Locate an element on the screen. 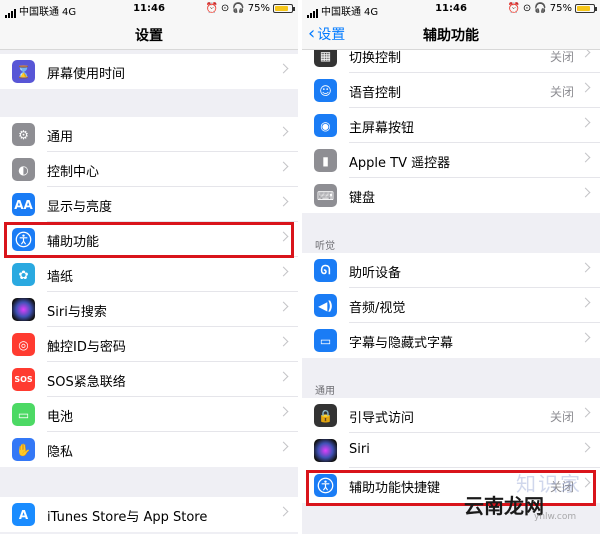 This screenshot has height=534, width=600. accessibility-item-home-button: ◉ 主屏幕按钮 is located at coordinates (451, 125).